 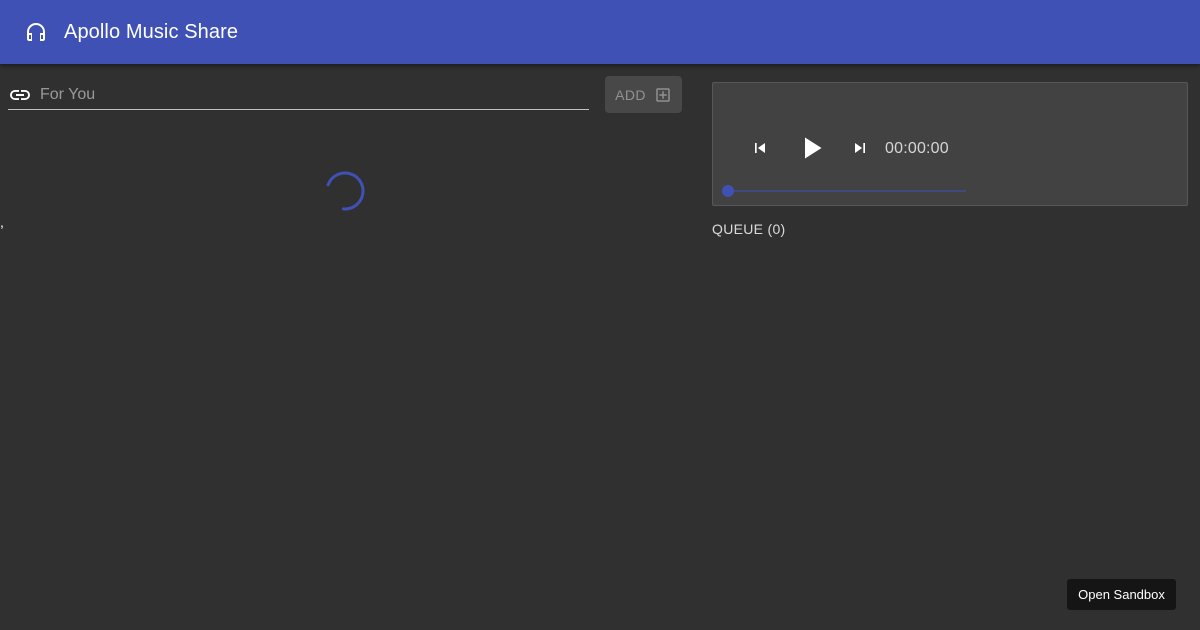 What do you see at coordinates (950, 144) in the screenshot?
I see `song-player-card: 00:00:00` at bounding box center [950, 144].